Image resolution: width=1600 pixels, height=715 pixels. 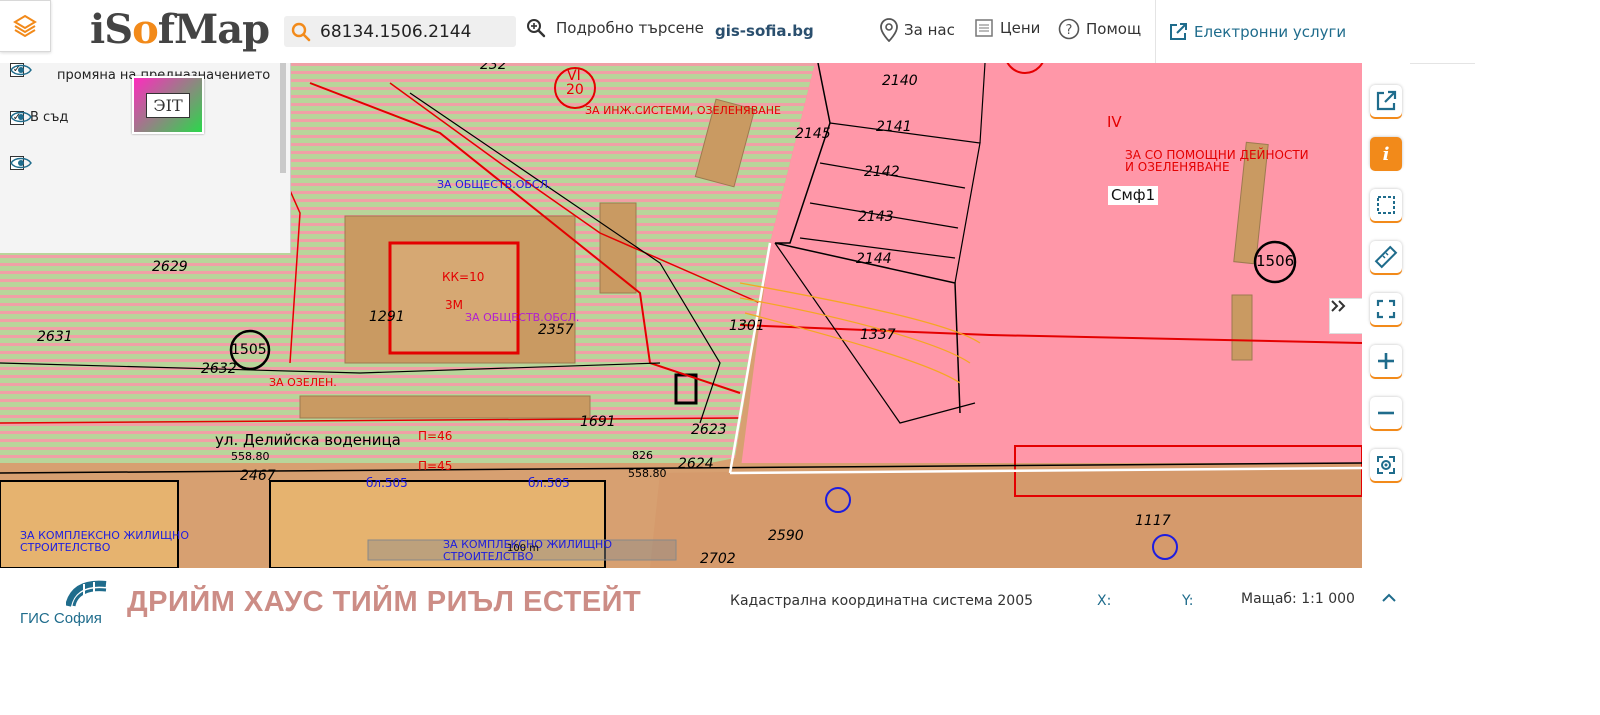 What do you see at coordinates (308, 440) in the screenshot?
I see `street-label: ул. Делийска воденица` at bounding box center [308, 440].